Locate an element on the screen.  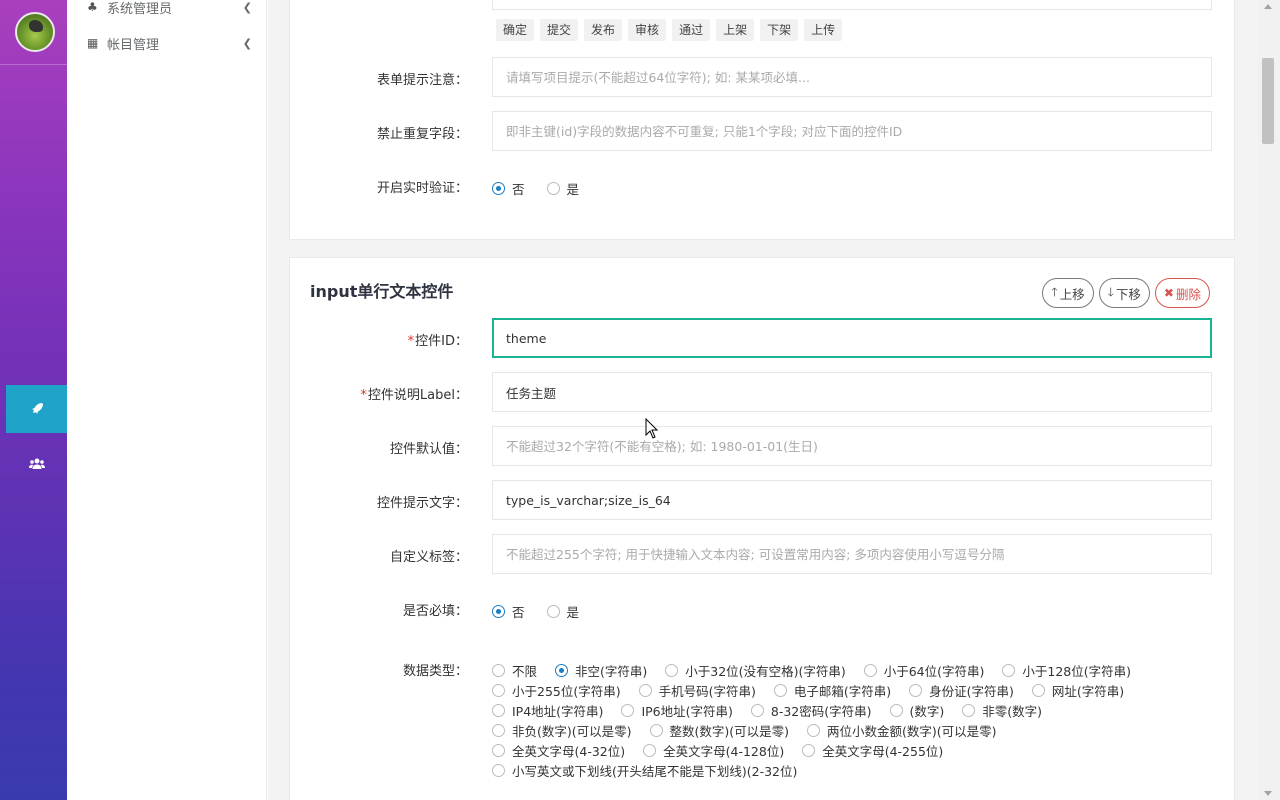
data-type-radio: 整数(数字)(可以是零) is located at coordinates (719, 730).